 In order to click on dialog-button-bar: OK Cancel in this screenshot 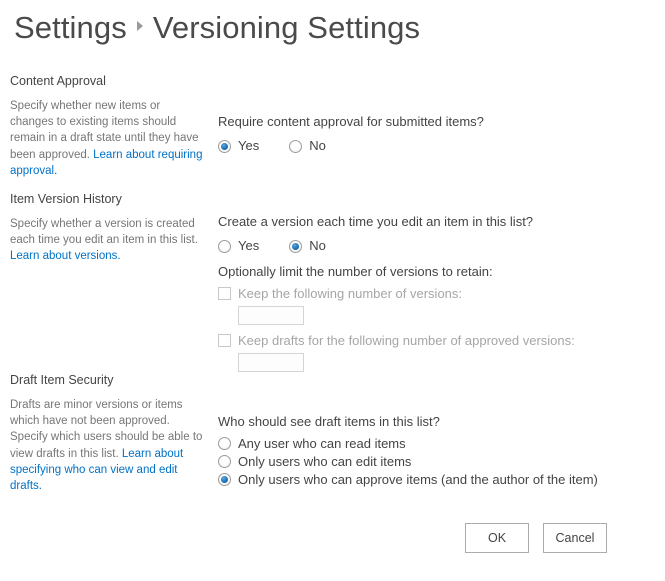, I will do `click(332, 538)`.